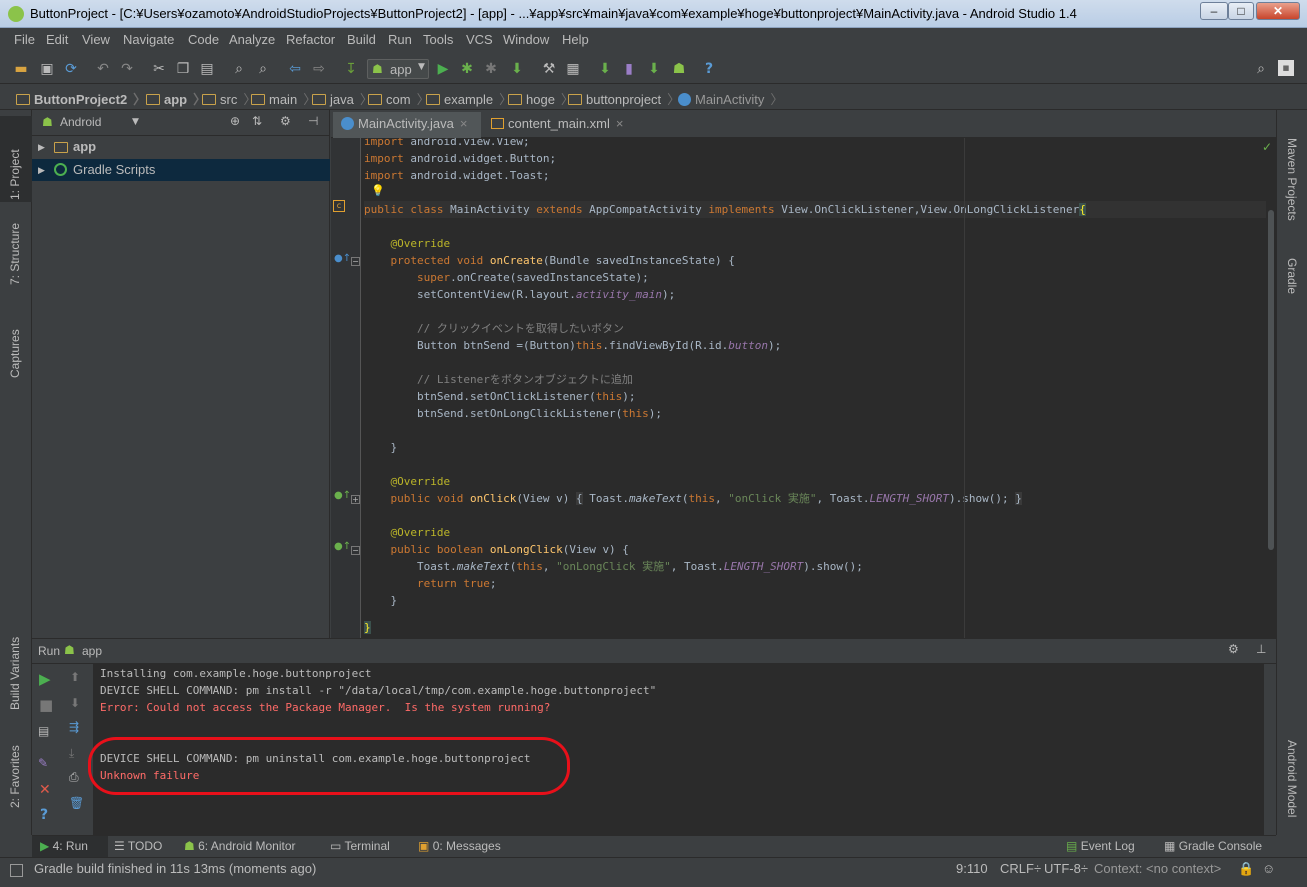 Image resolution: width=1307 pixels, height=887 pixels. What do you see at coordinates (15, 254) in the screenshot?
I see `tab-structure: 7: Structure` at bounding box center [15, 254].